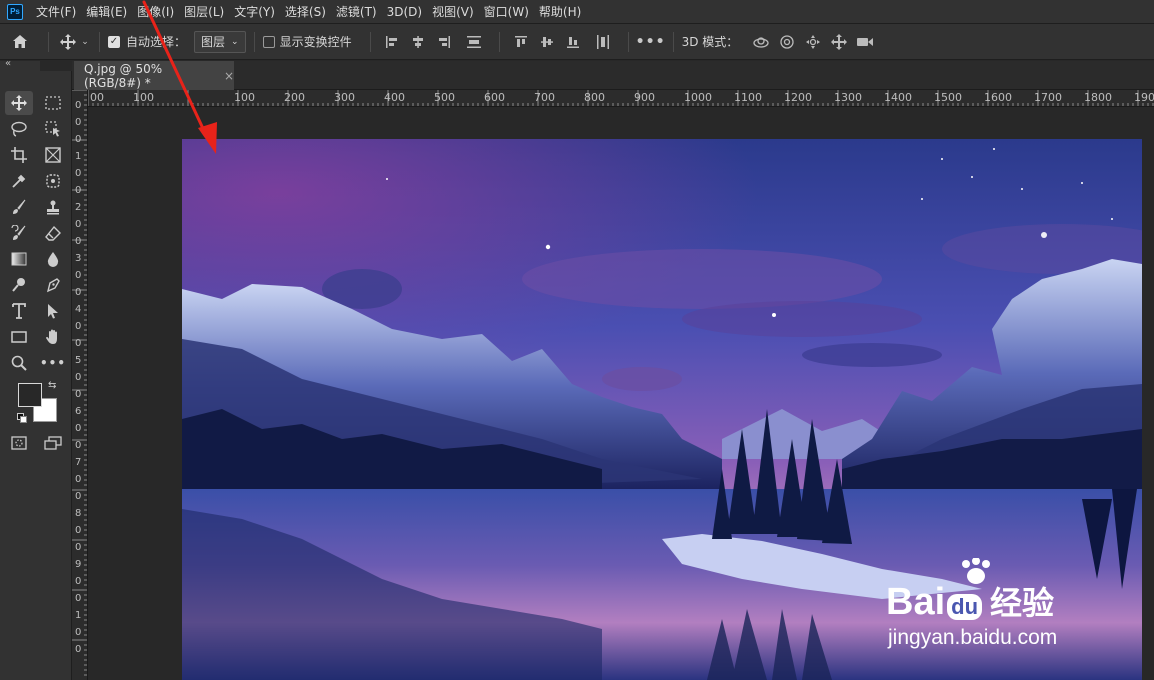 The height and width of the screenshot is (680, 1154). What do you see at coordinates (78, 207) in the screenshot?
I see `ruler-v-label: 2` at bounding box center [78, 207].